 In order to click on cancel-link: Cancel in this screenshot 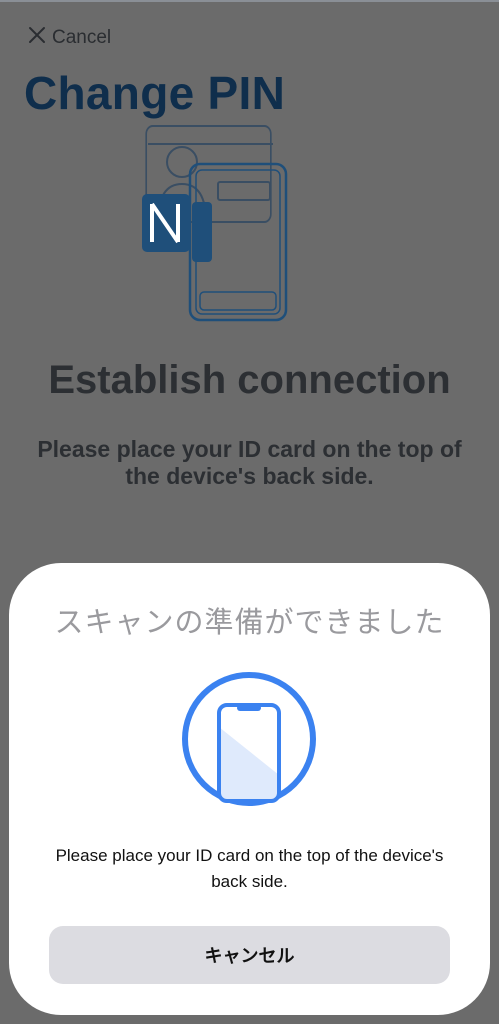, I will do `click(69, 38)`.